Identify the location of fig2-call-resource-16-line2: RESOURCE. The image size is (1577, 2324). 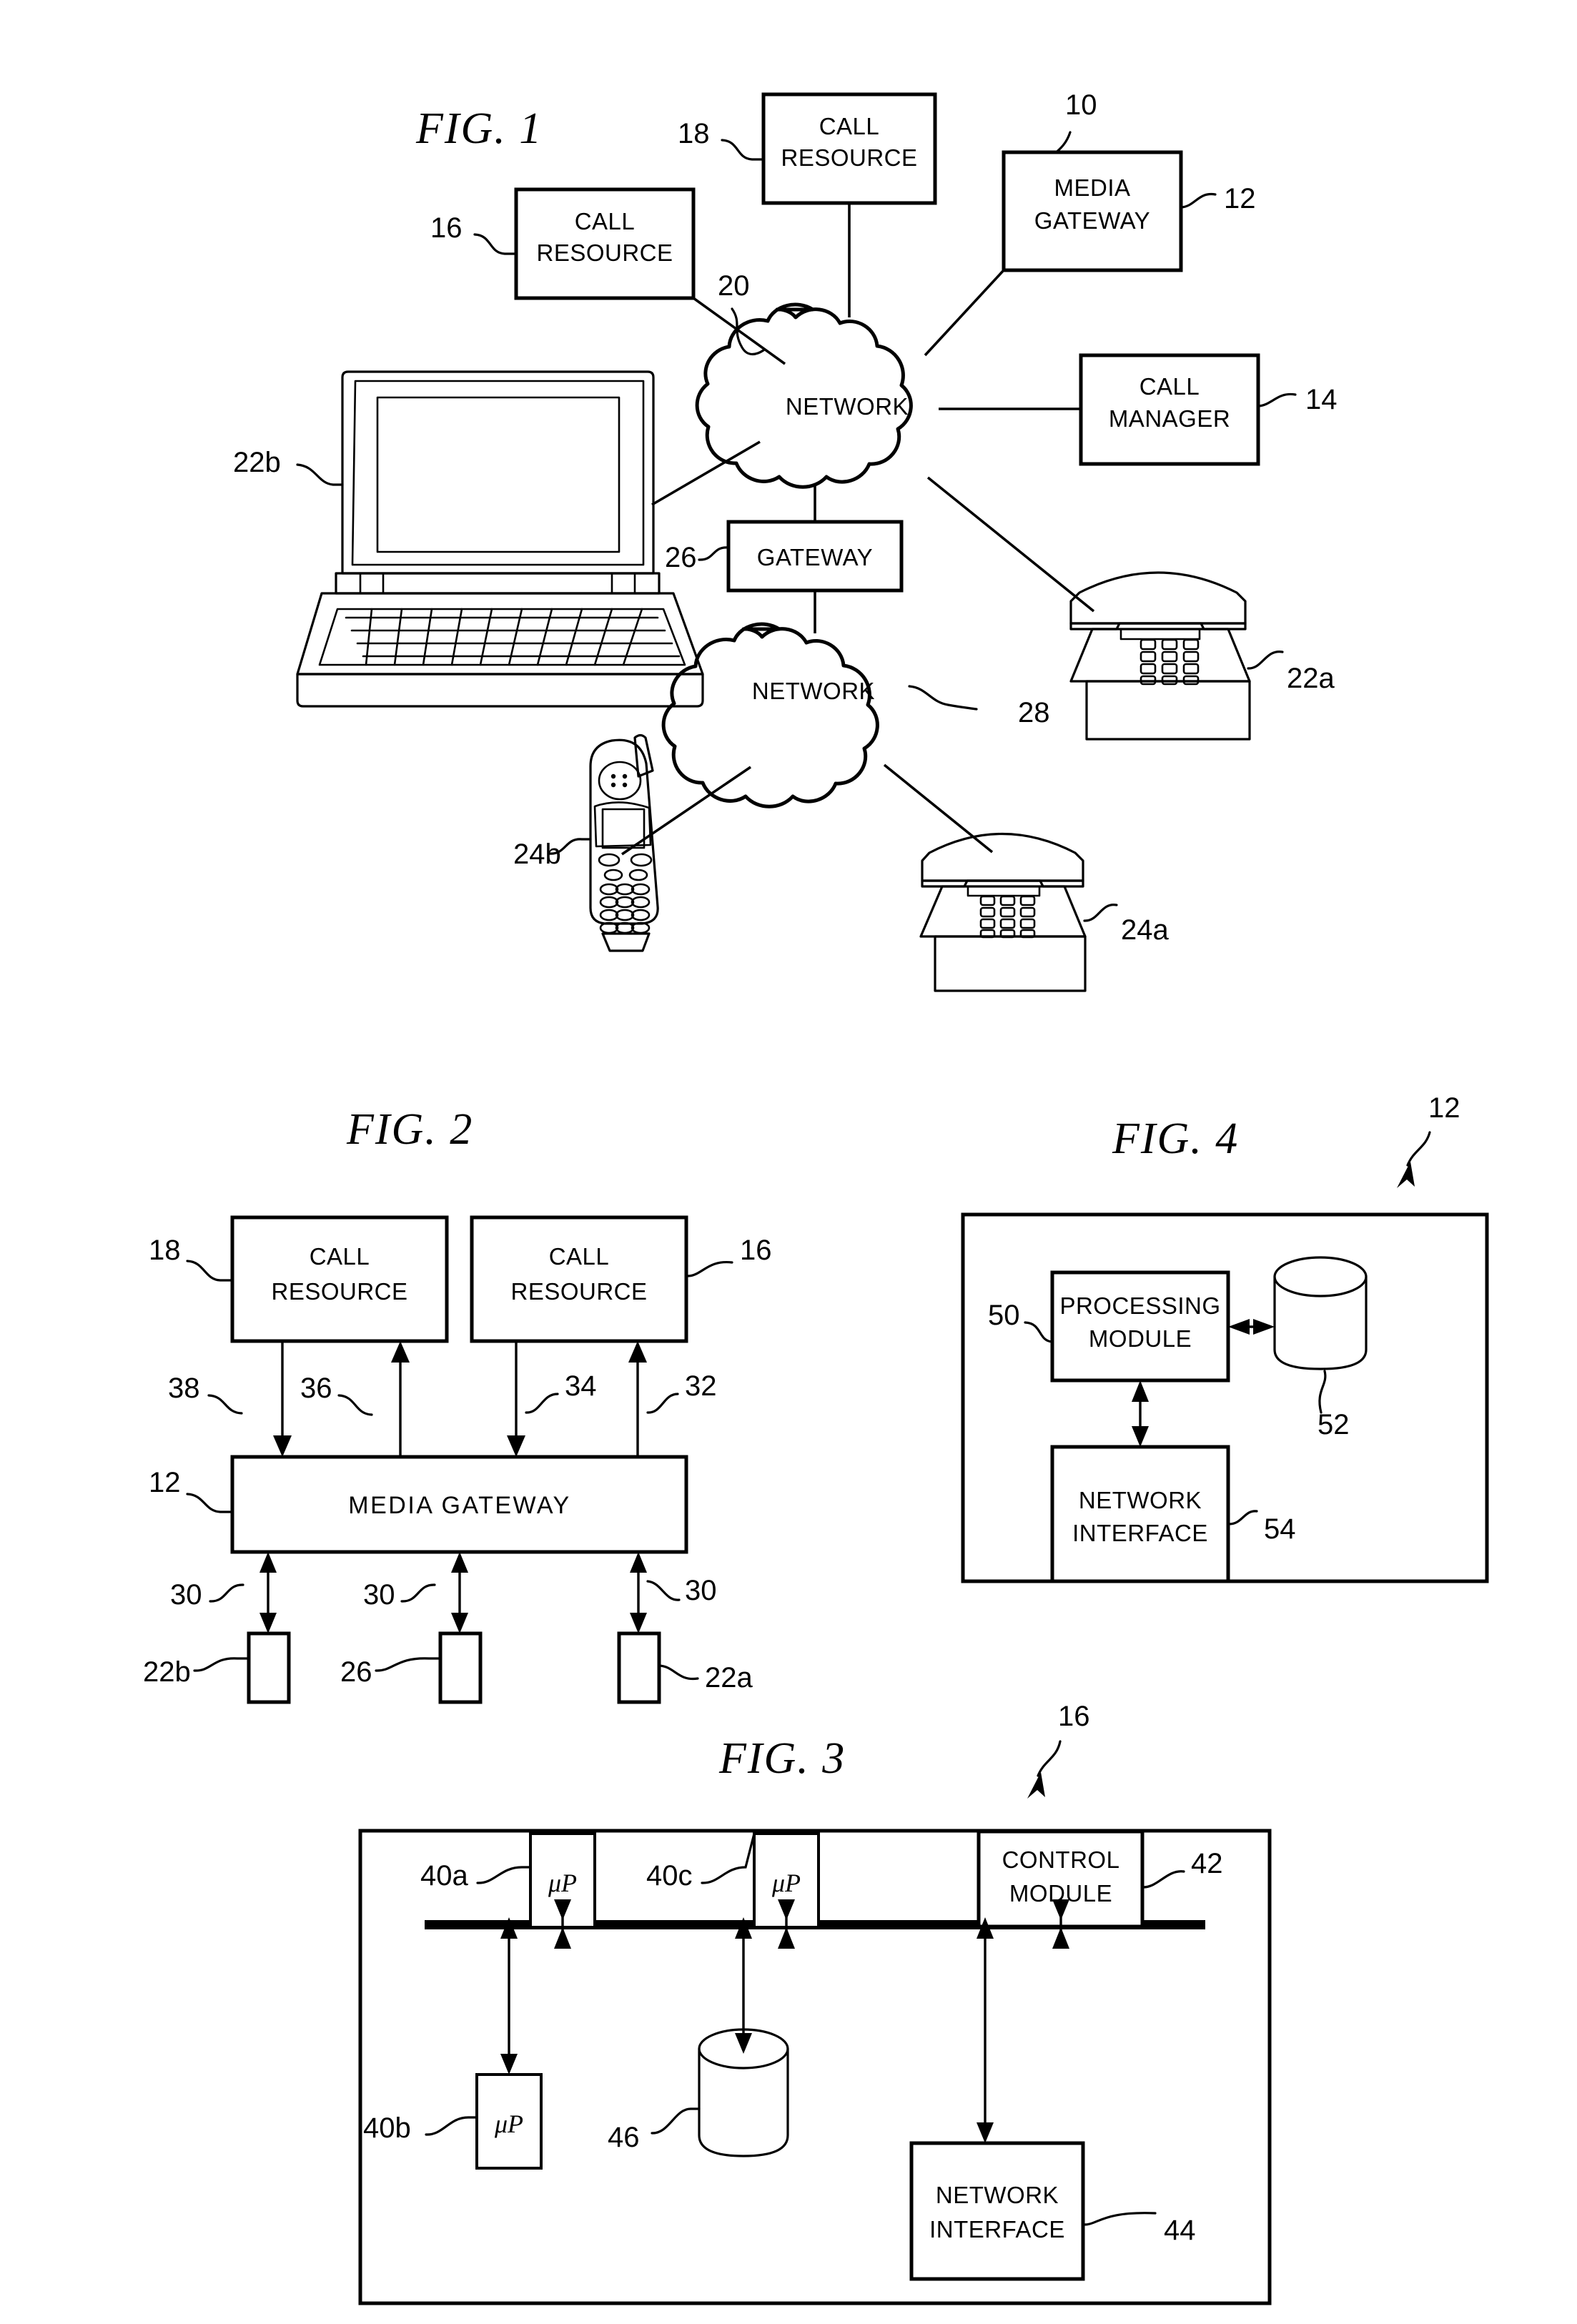
(578, 1291).